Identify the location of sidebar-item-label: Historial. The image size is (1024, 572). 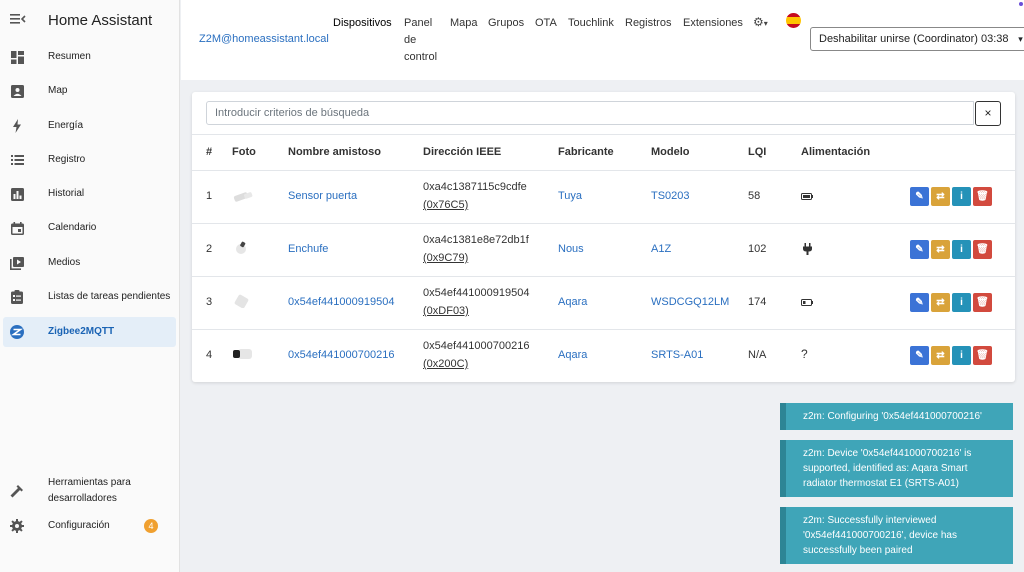
(66, 193).